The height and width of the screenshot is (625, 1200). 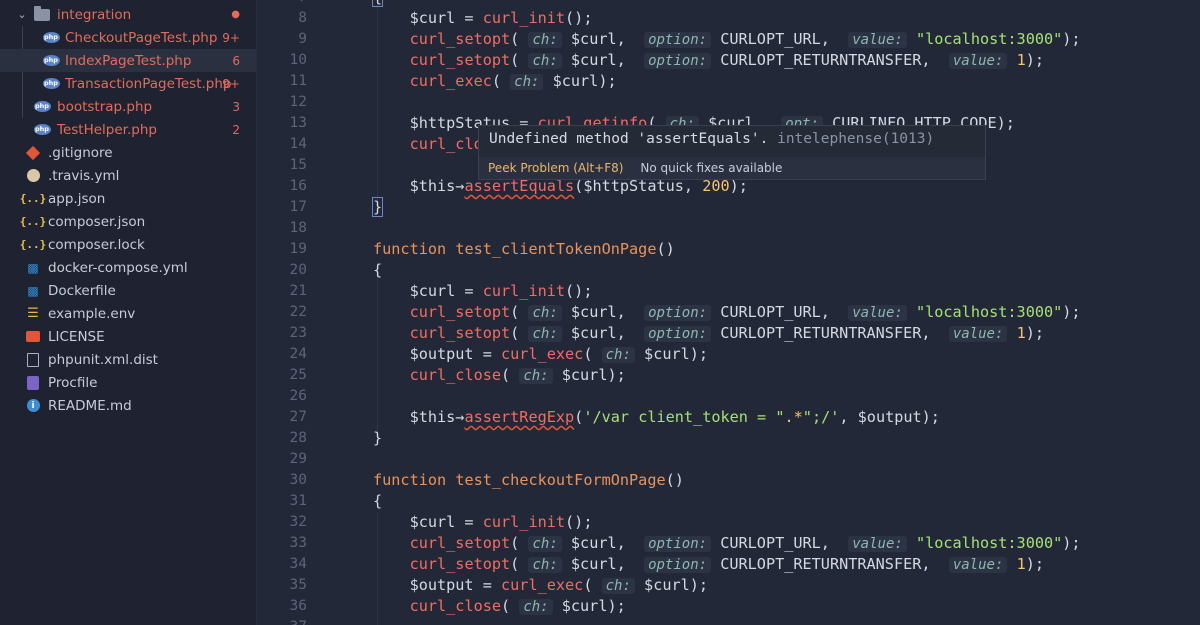 I want to click on line-number: 37, so click(x=282, y=622).